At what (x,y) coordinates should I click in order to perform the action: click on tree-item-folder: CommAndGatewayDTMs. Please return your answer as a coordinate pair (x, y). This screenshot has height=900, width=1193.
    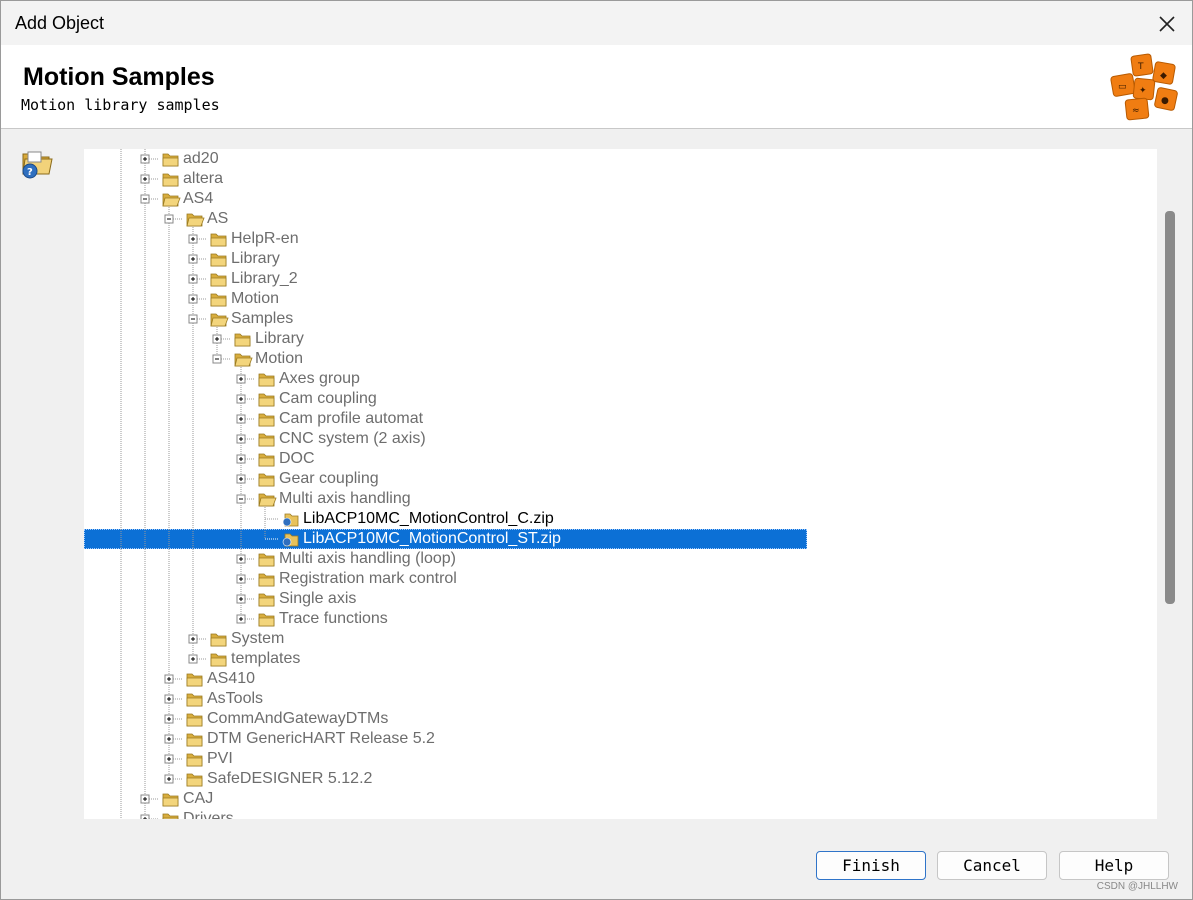
    Looking at the image, I should click on (297, 719).